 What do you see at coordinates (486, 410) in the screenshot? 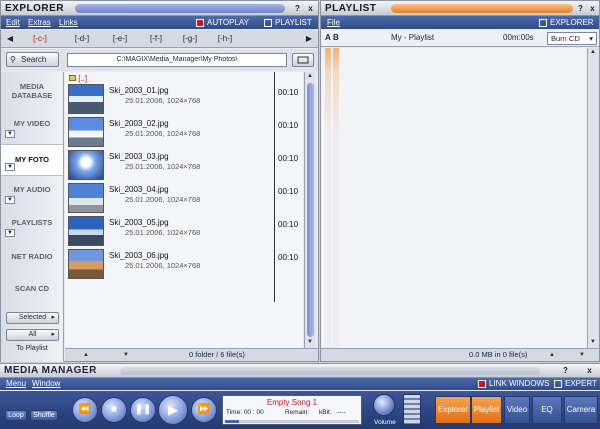
I see `tab-playlist: Playlist` at bounding box center [486, 410].